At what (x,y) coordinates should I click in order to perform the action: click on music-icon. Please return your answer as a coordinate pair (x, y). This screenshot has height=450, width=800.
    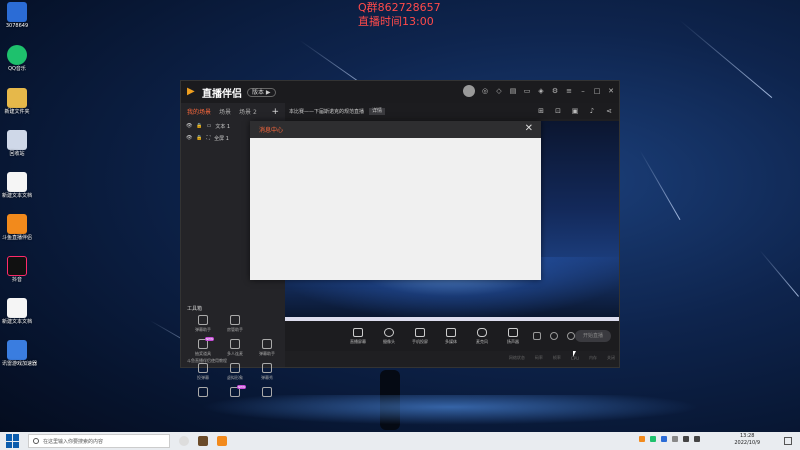
    Looking at the image, I should click on (17, 55).